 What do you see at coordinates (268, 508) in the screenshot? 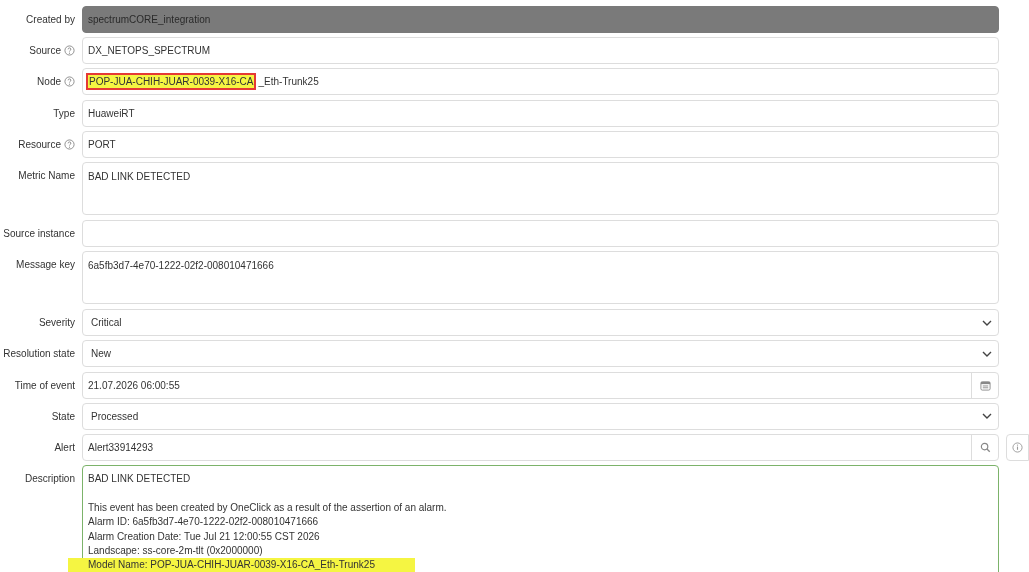
I see `description-line: This event has been created by OneClick as a result of the assertion of an alarm.` at bounding box center [268, 508].